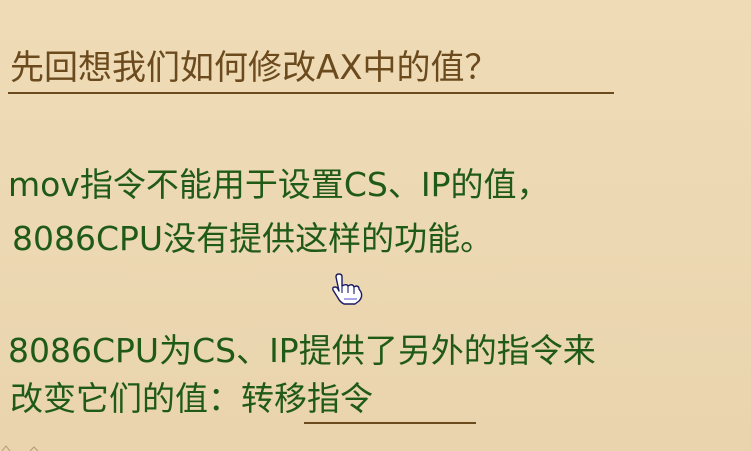 The image size is (751, 451). Describe the element at coordinates (253, 238) in the screenshot. I see `body-line-2: 8086CPU没有提供这样的功能。` at that location.